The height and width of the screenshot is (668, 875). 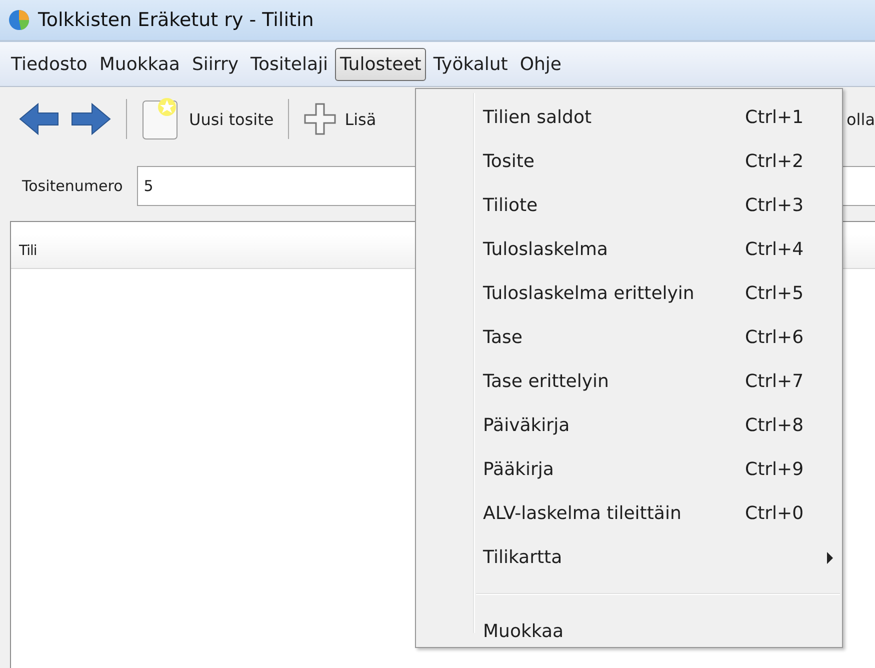 I want to click on menu-item: Pääkirja Ctrl+9, so click(x=628, y=469).